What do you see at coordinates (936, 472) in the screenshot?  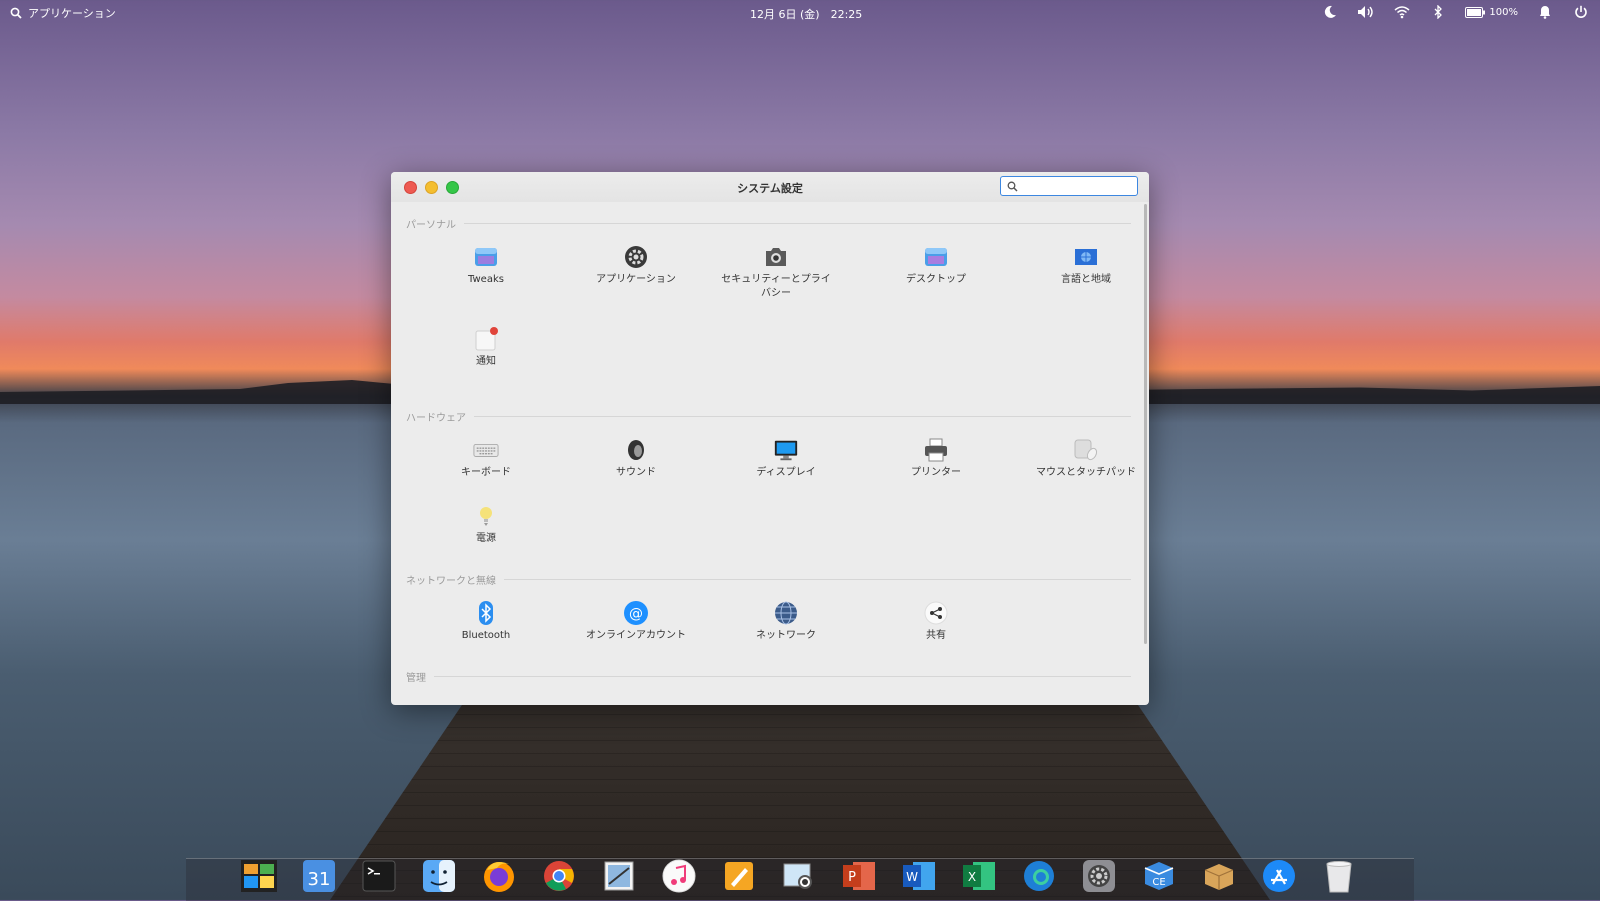 I see `settings-item-label: プリンター` at bounding box center [936, 472].